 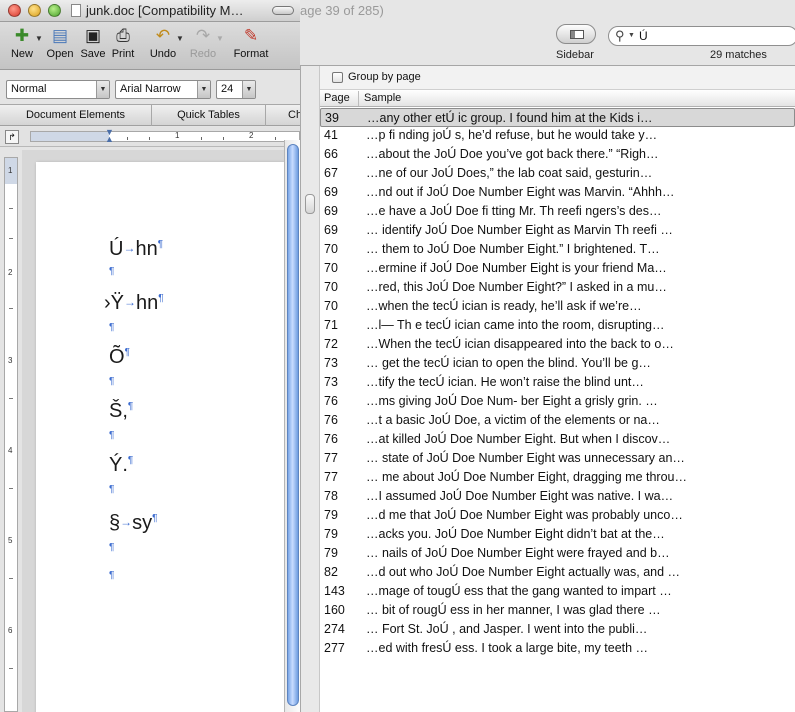 I want to click on sidebar-toggle-button, so click(x=576, y=34).